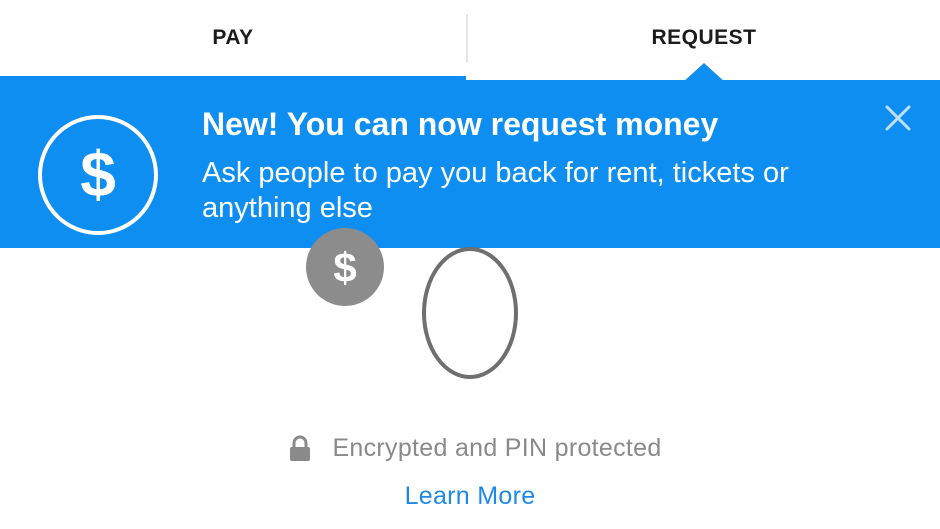  I want to click on banner-title: New! You can now request money, so click(460, 124).